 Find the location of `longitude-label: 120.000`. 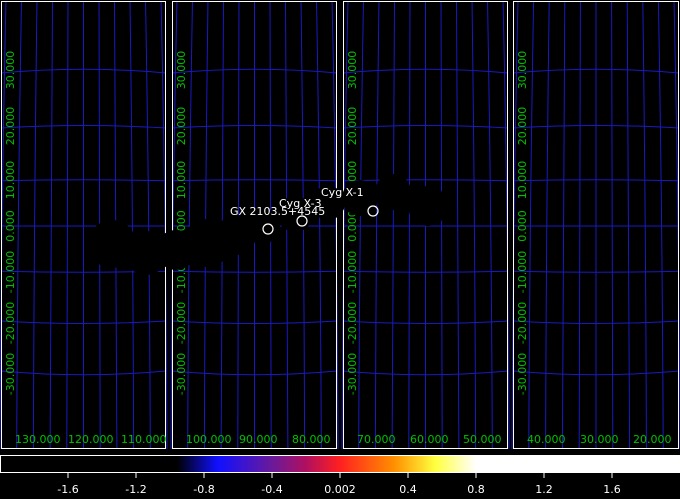

longitude-label: 120.000 is located at coordinates (91, 439).